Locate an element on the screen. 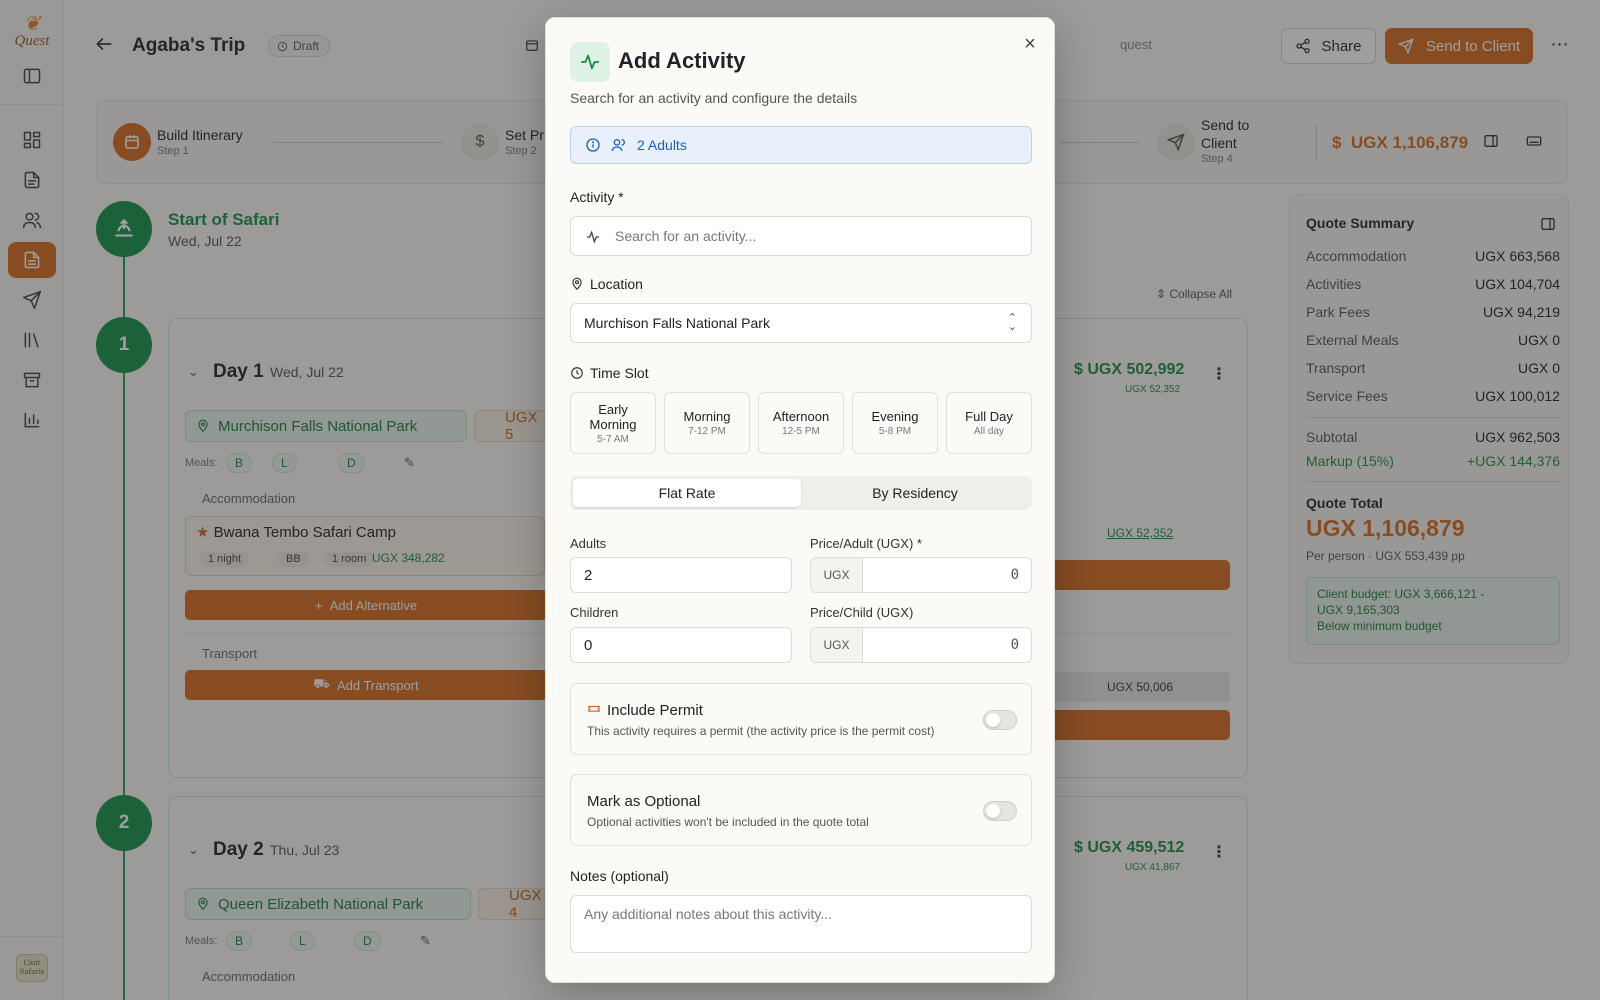  price-child-value: 0 is located at coordinates (1014, 645).